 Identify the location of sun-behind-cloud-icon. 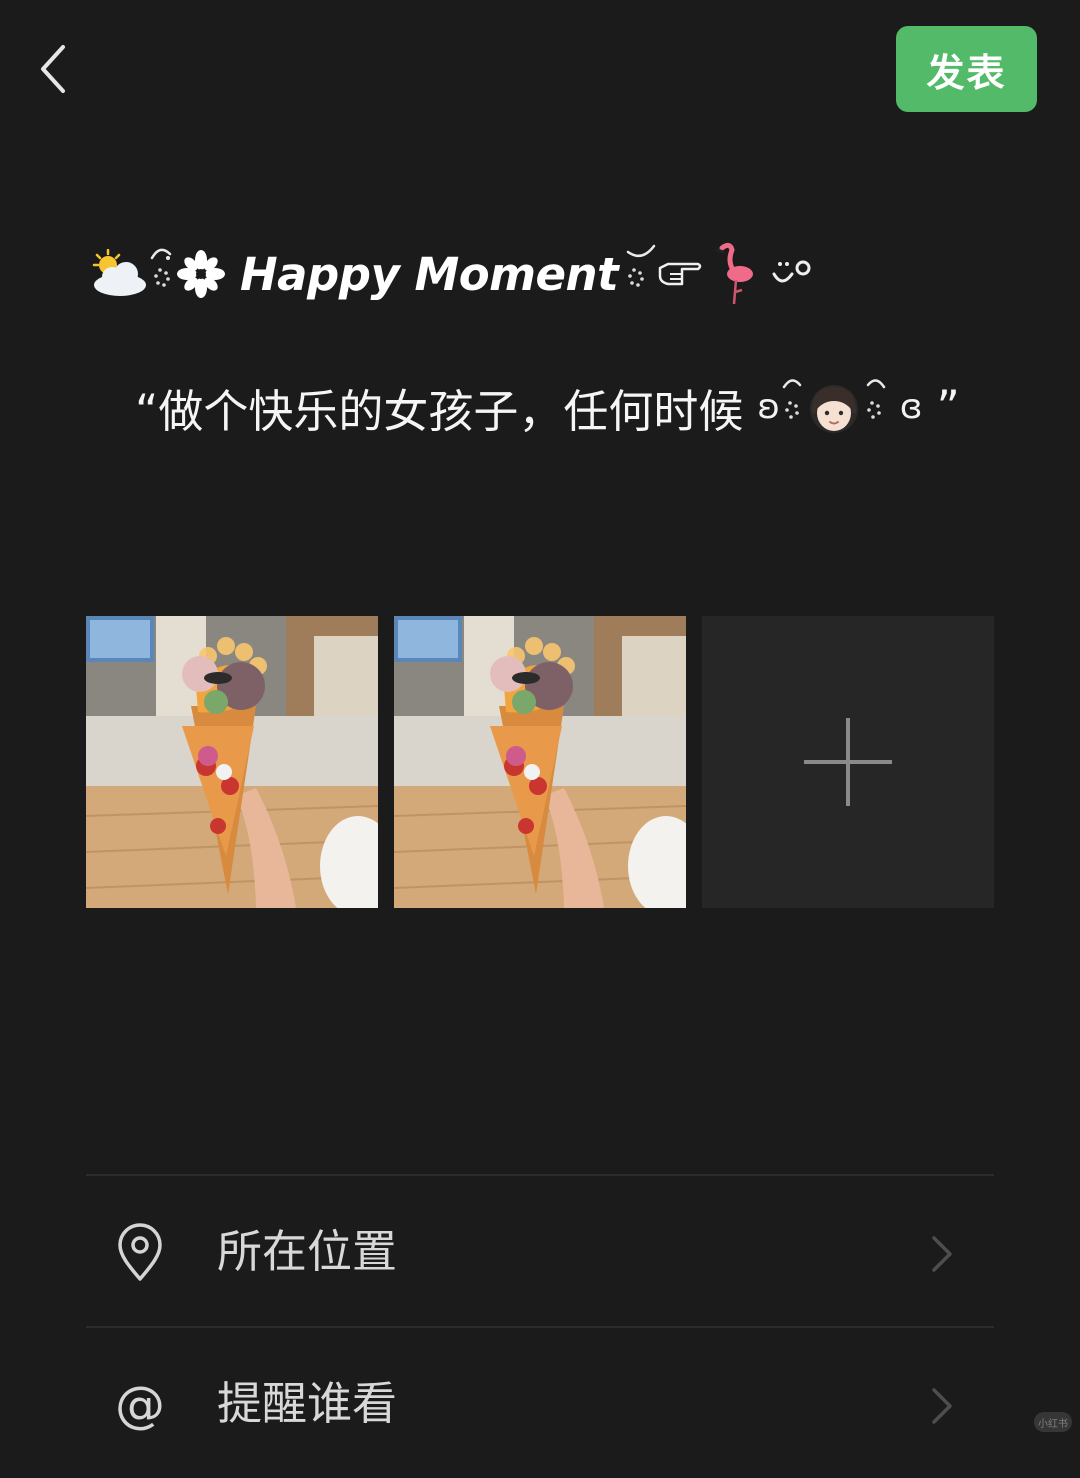
(119, 274).